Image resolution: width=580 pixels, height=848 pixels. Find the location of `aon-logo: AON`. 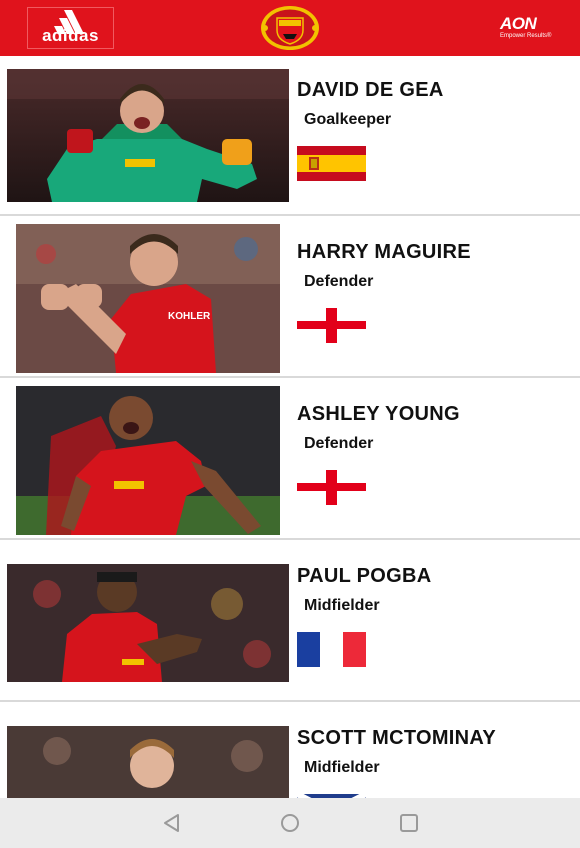

aon-logo: AON is located at coordinates (518, 24).